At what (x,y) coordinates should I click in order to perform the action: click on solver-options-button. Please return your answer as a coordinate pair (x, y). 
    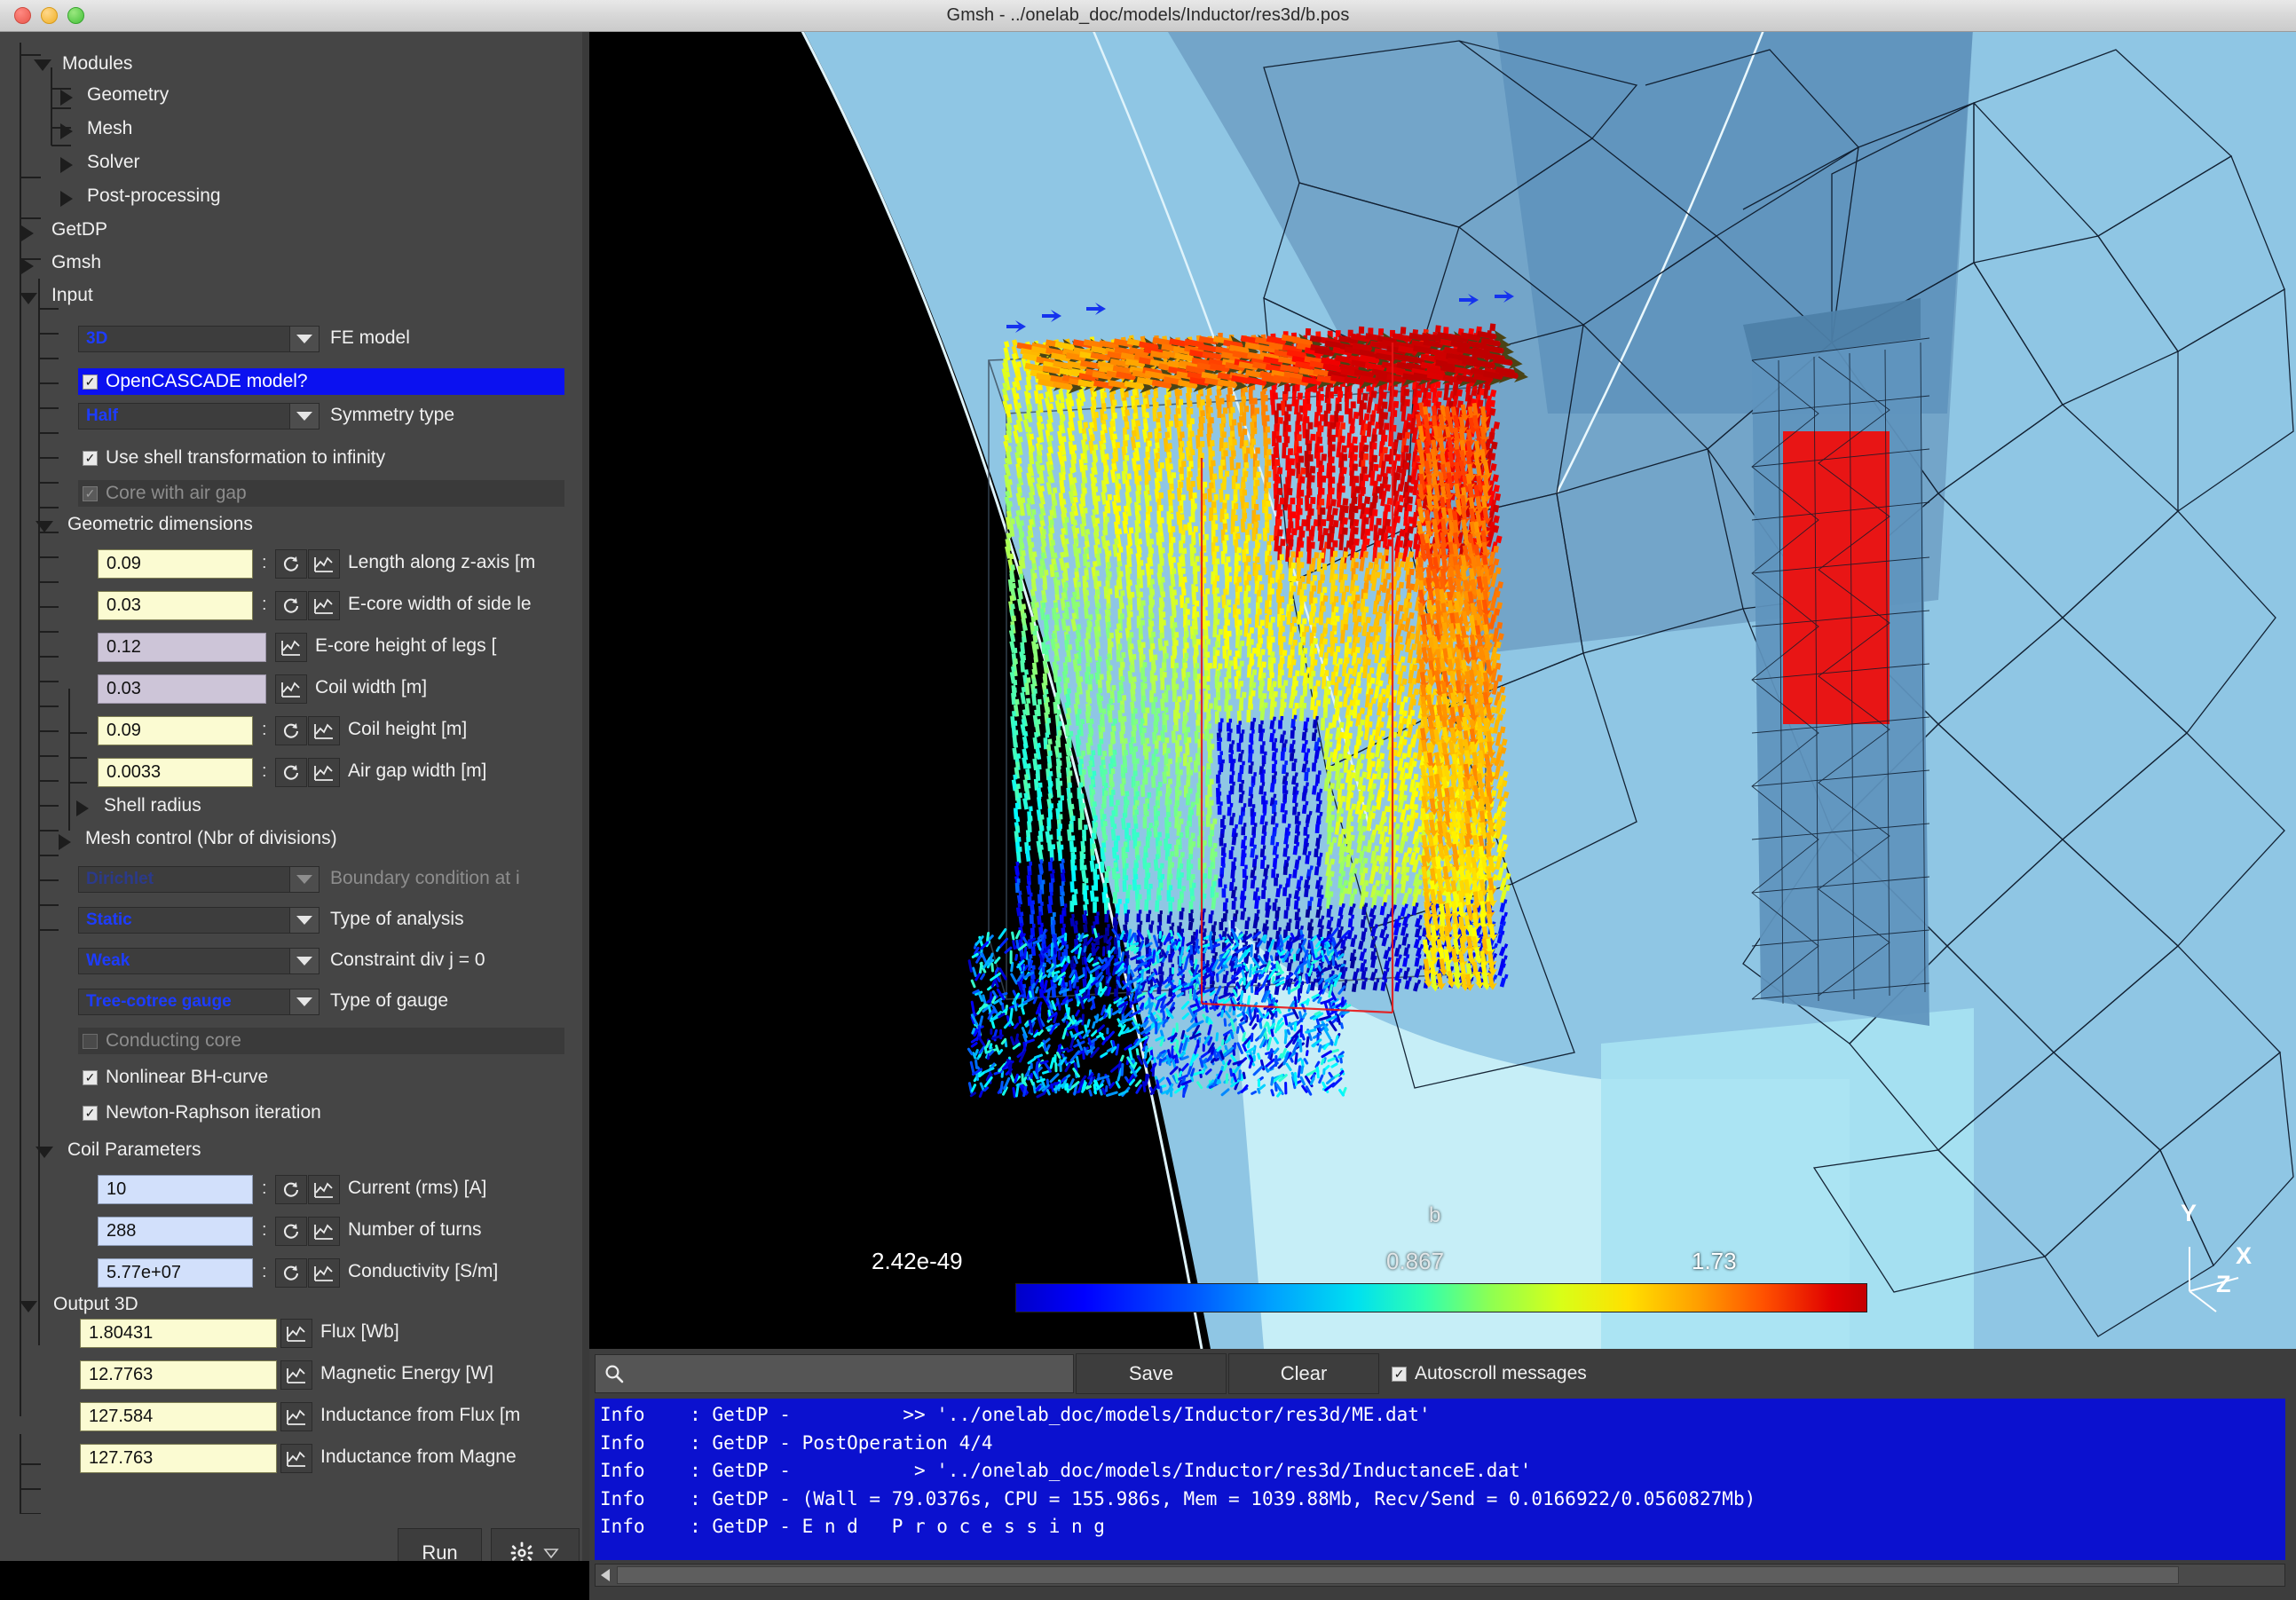
    Looking at the image, I should click on (535, 1545).